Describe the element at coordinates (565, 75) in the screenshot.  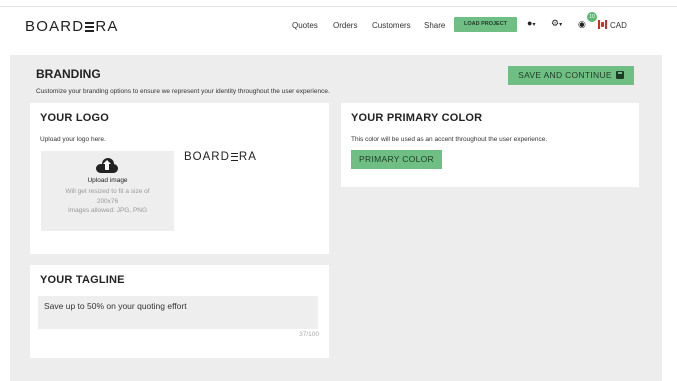
I see `save-label: SAVE AND CONTINUE` at that location.